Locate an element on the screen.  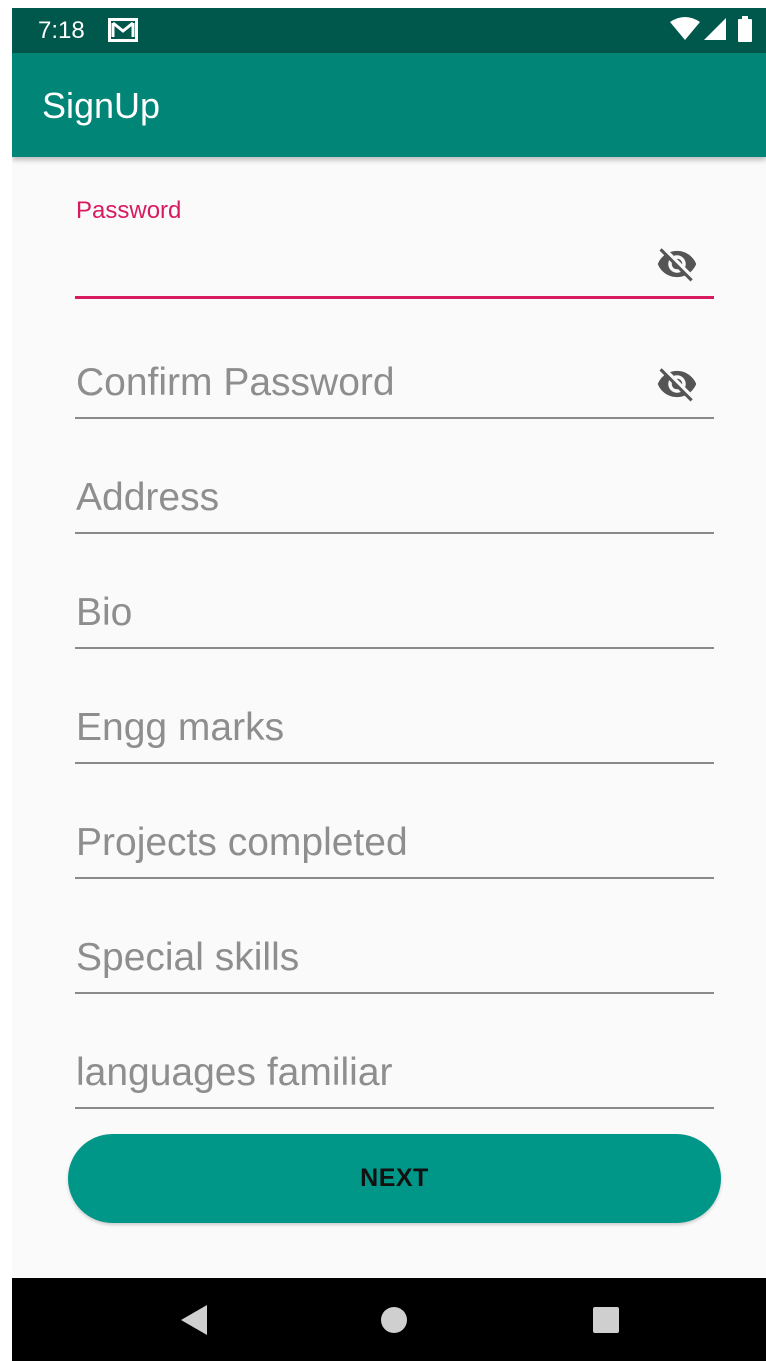
confirm-password-underline is located at coordinates (394, 418).